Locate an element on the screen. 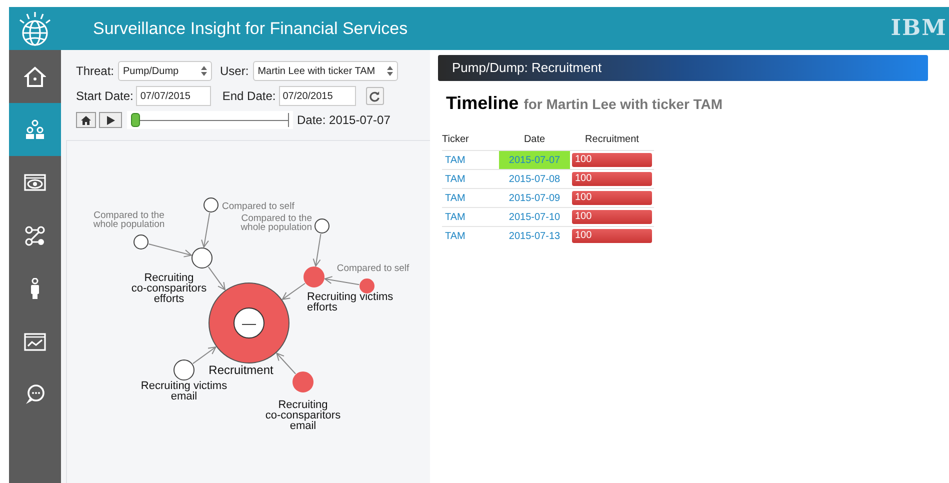  date-cell: 2015-07-07 is located at coordinates (534, 160).